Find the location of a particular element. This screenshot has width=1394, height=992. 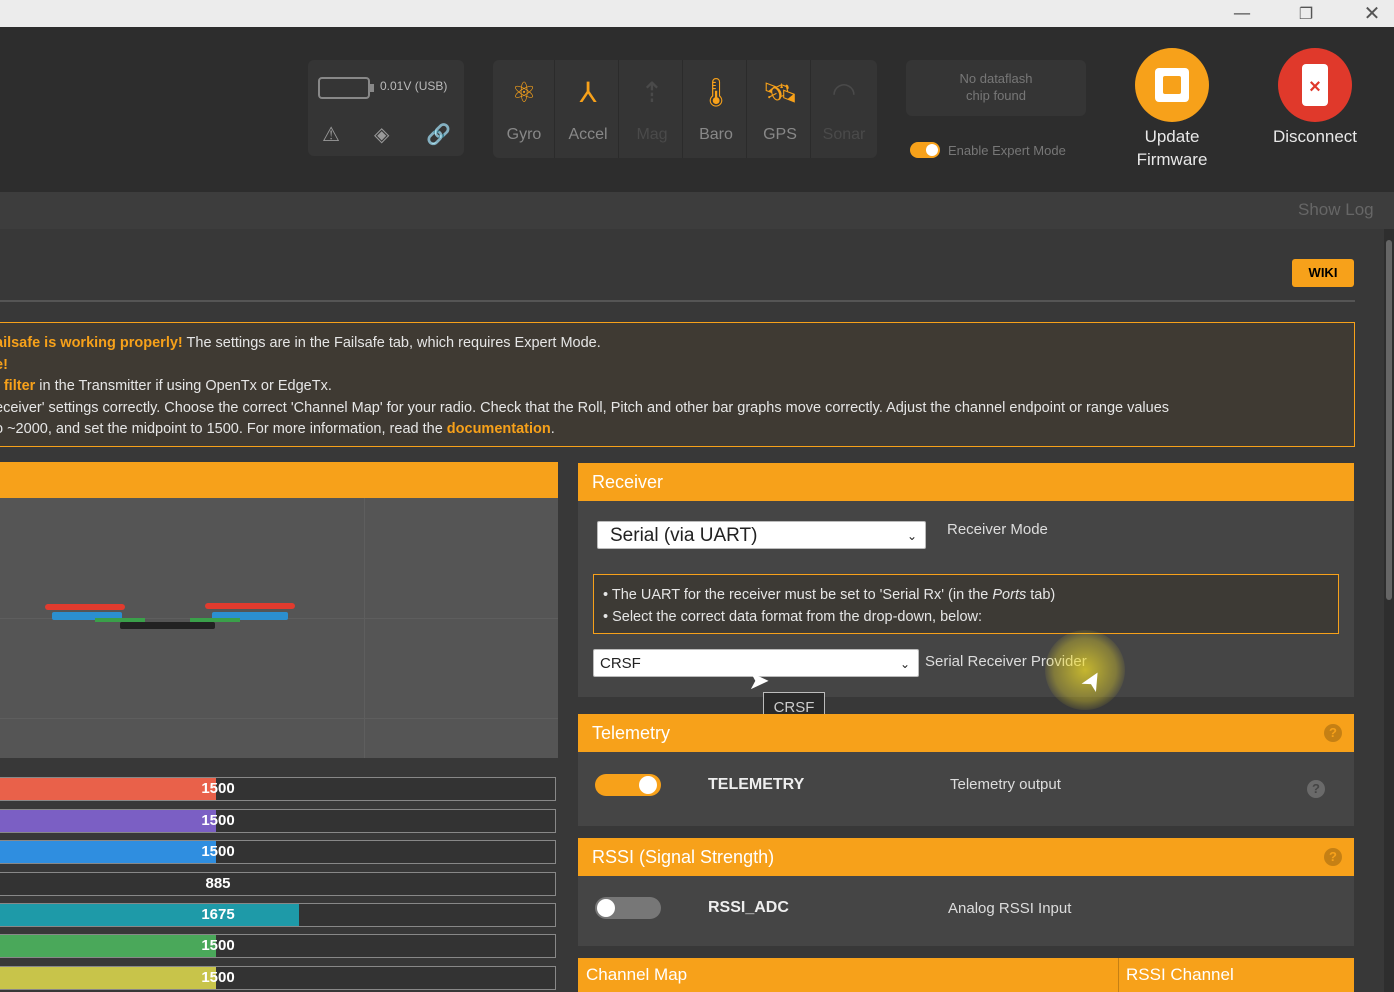

battery-icon is located at coordinates (346, 88).